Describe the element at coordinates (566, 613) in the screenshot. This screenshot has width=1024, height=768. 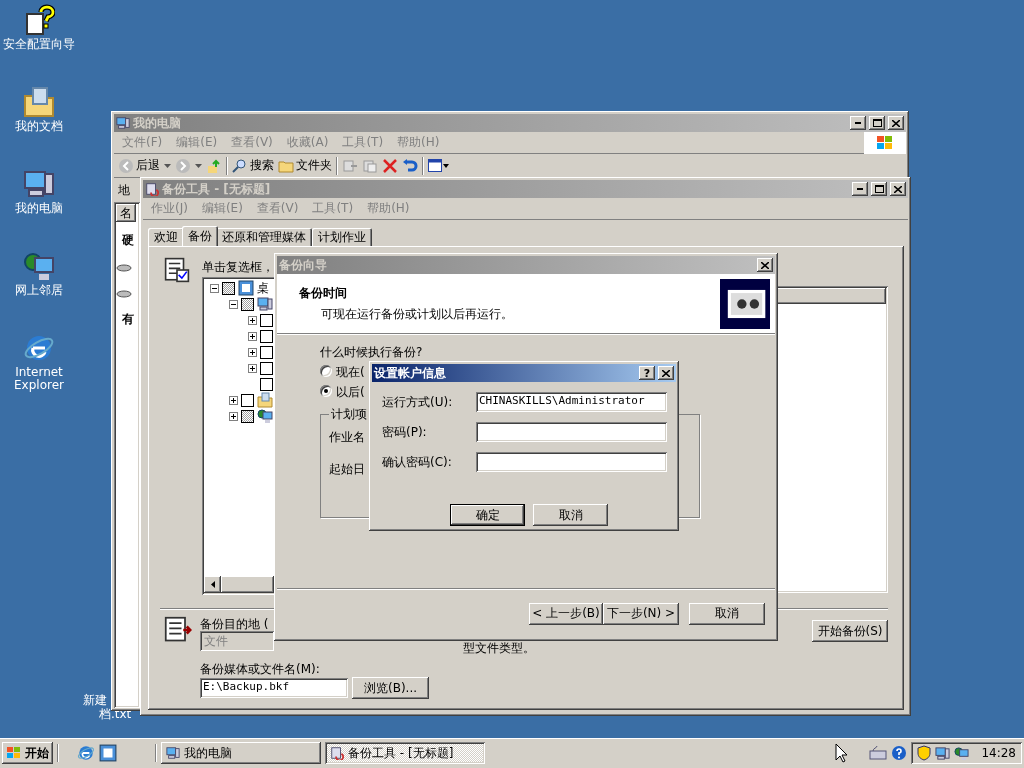
I see `back-button: < 上一步(B)` at that location.